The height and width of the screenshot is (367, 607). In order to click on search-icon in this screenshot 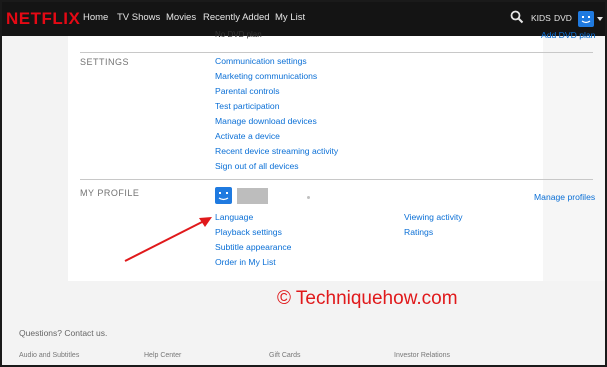, I will do `click(517, 17)`.